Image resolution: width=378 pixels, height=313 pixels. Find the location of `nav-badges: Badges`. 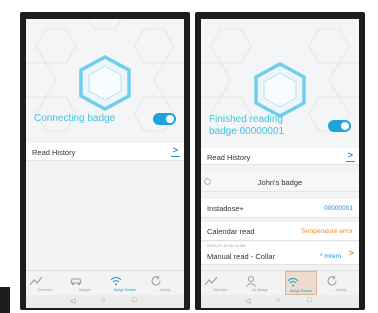

nav-badges: Badges is located at coordinates (85, 283).